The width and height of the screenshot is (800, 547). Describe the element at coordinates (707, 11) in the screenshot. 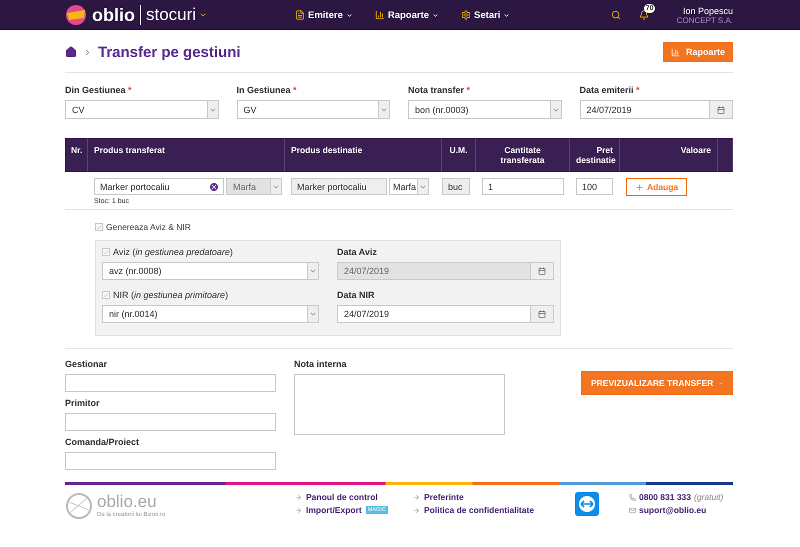

I see `user-name: Ion Popescu` at that location.